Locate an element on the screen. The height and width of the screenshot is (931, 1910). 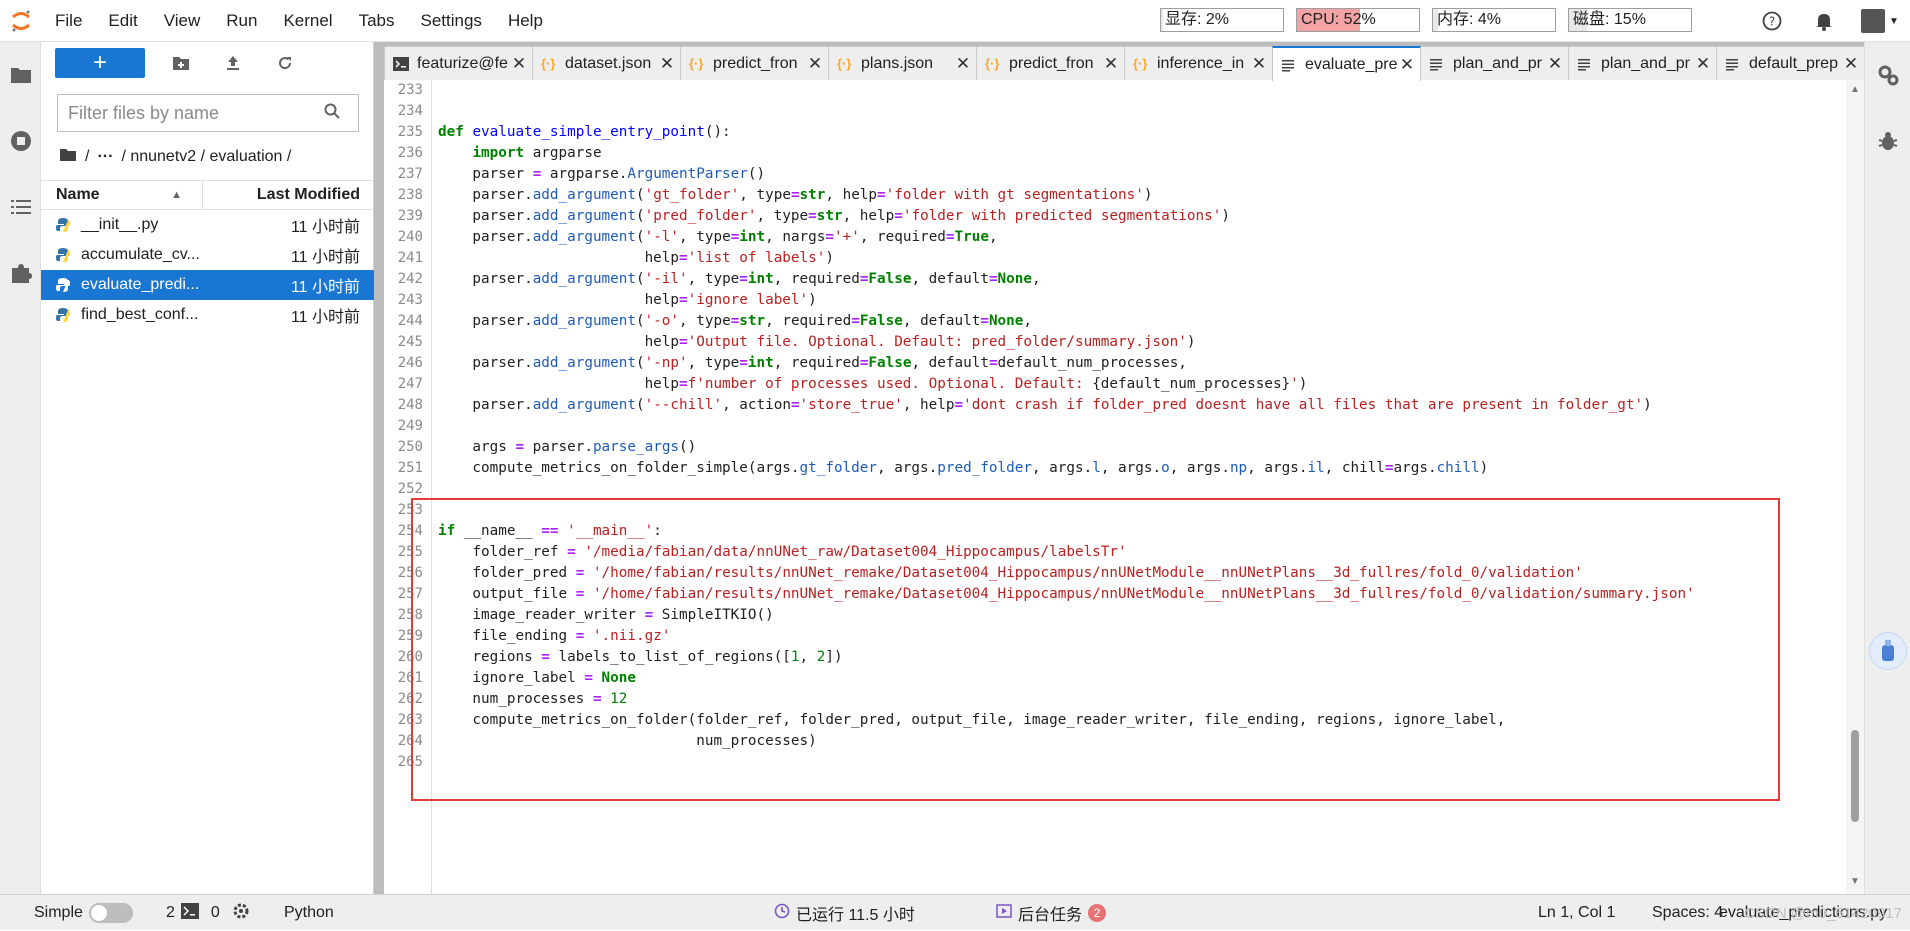
filter-files-input is located at coordinates (188, 113).